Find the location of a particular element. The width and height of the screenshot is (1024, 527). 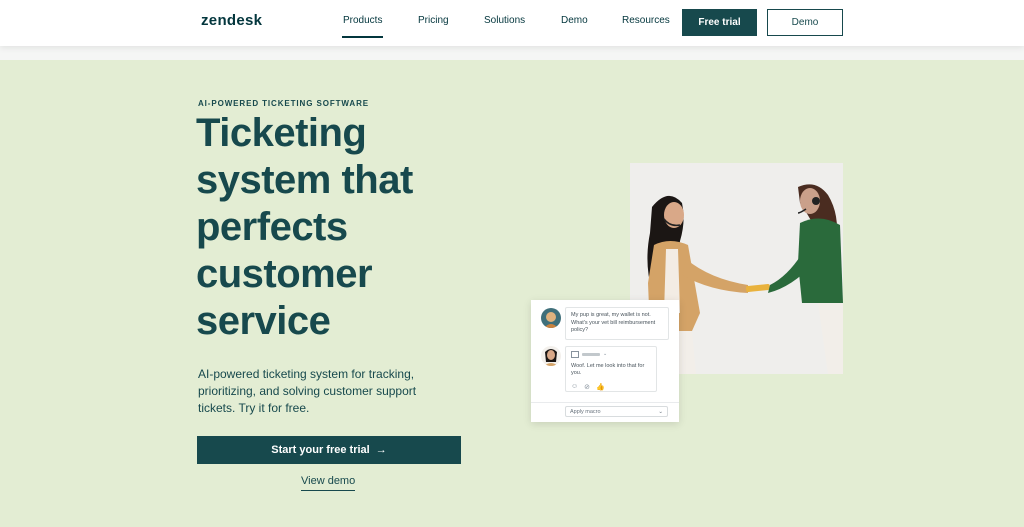

attachment-icon: ⊘ is located at coordinates (587, 387).